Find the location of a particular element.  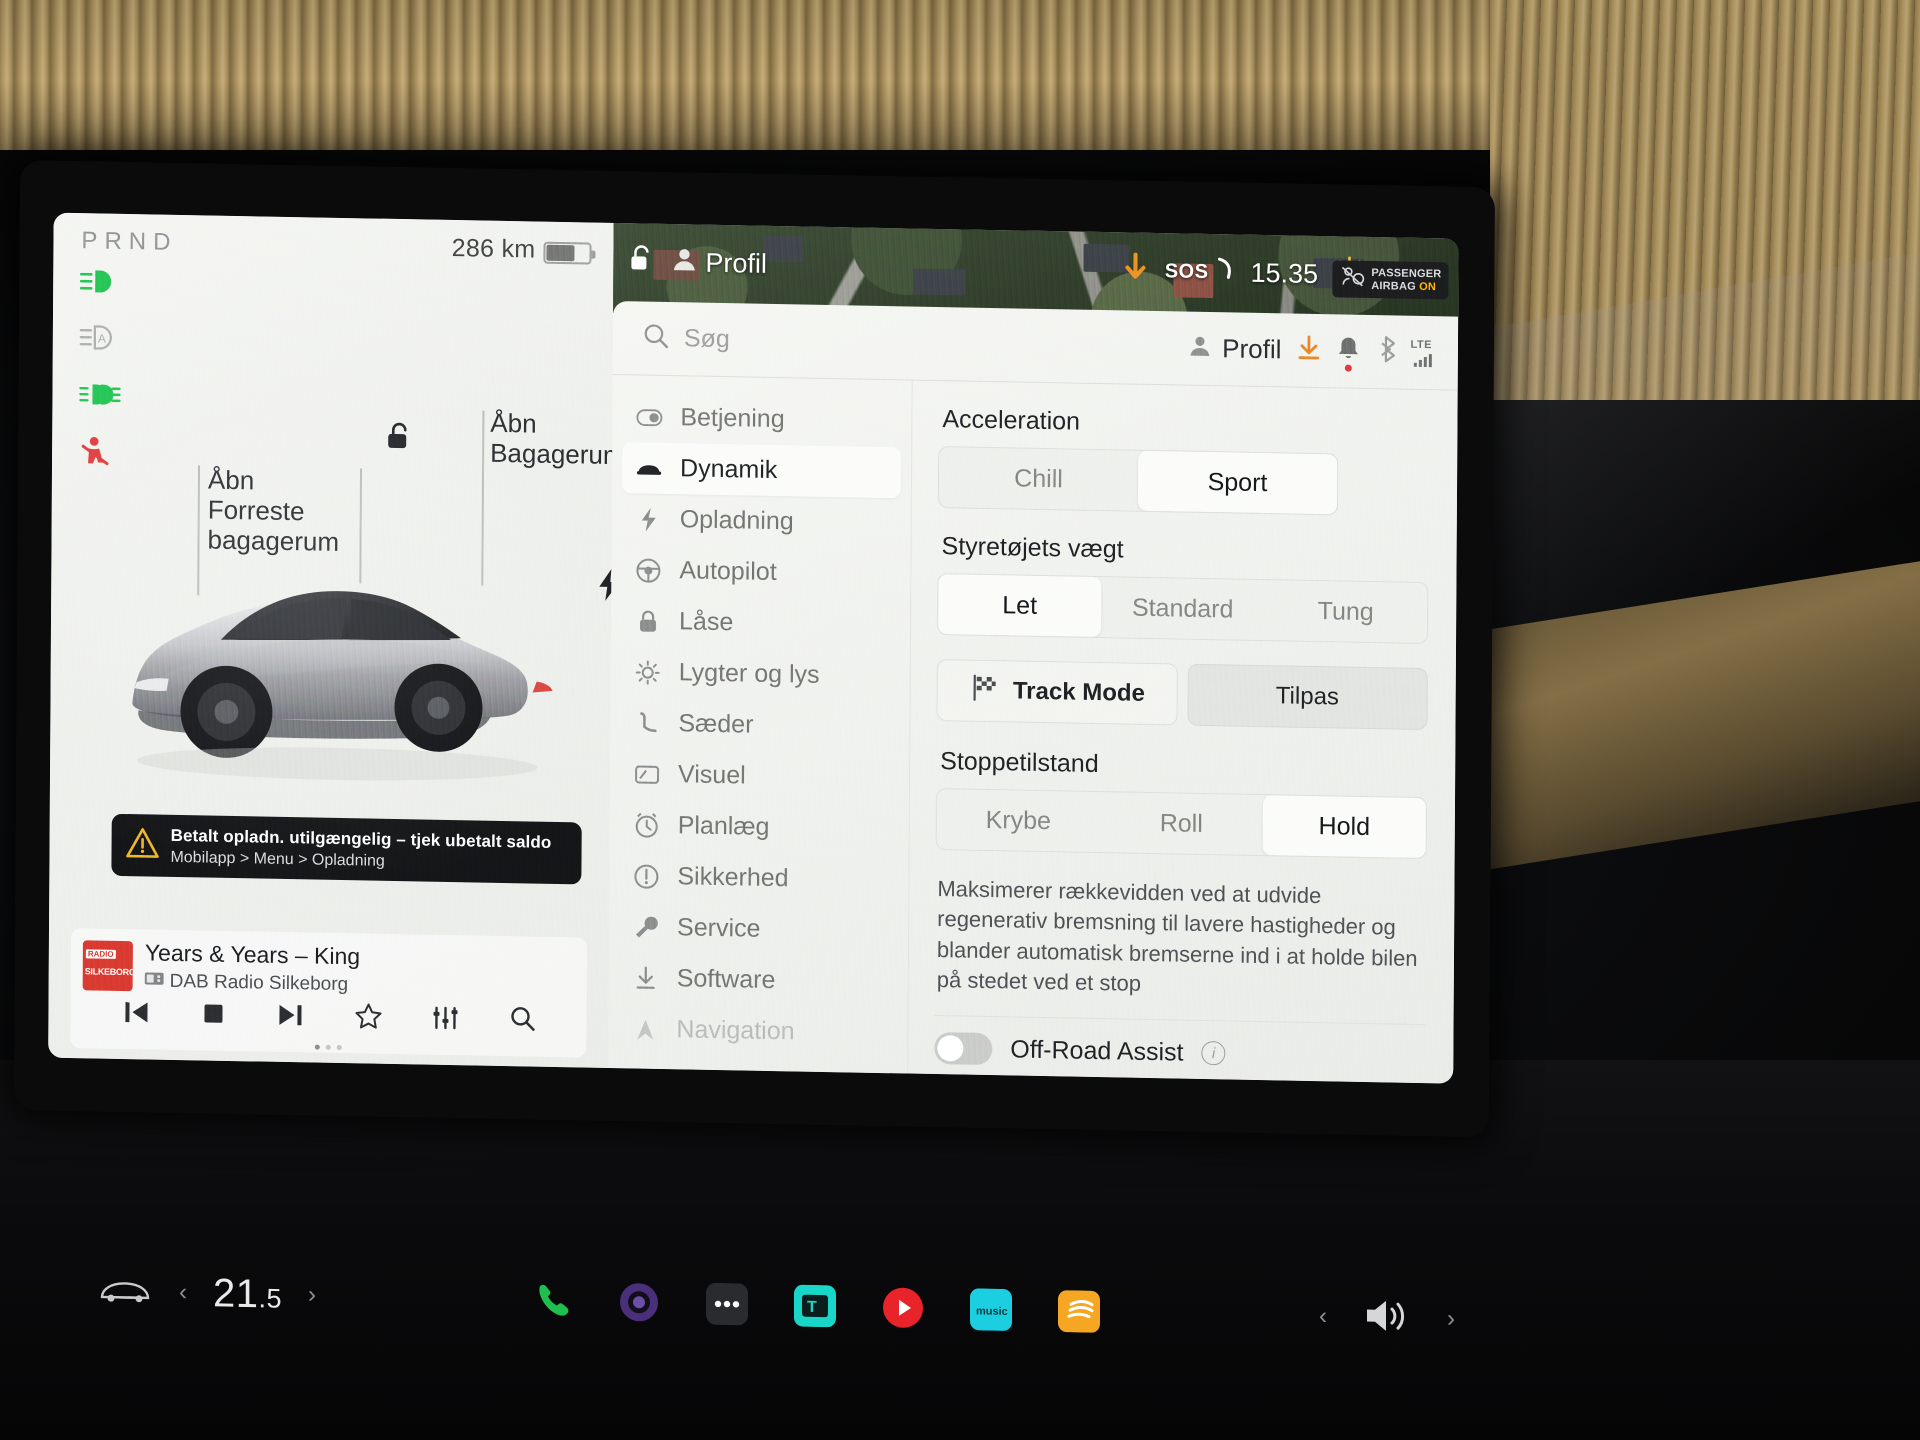

acceleration-option-chill: Chill is located at coordinates (1038, 479).